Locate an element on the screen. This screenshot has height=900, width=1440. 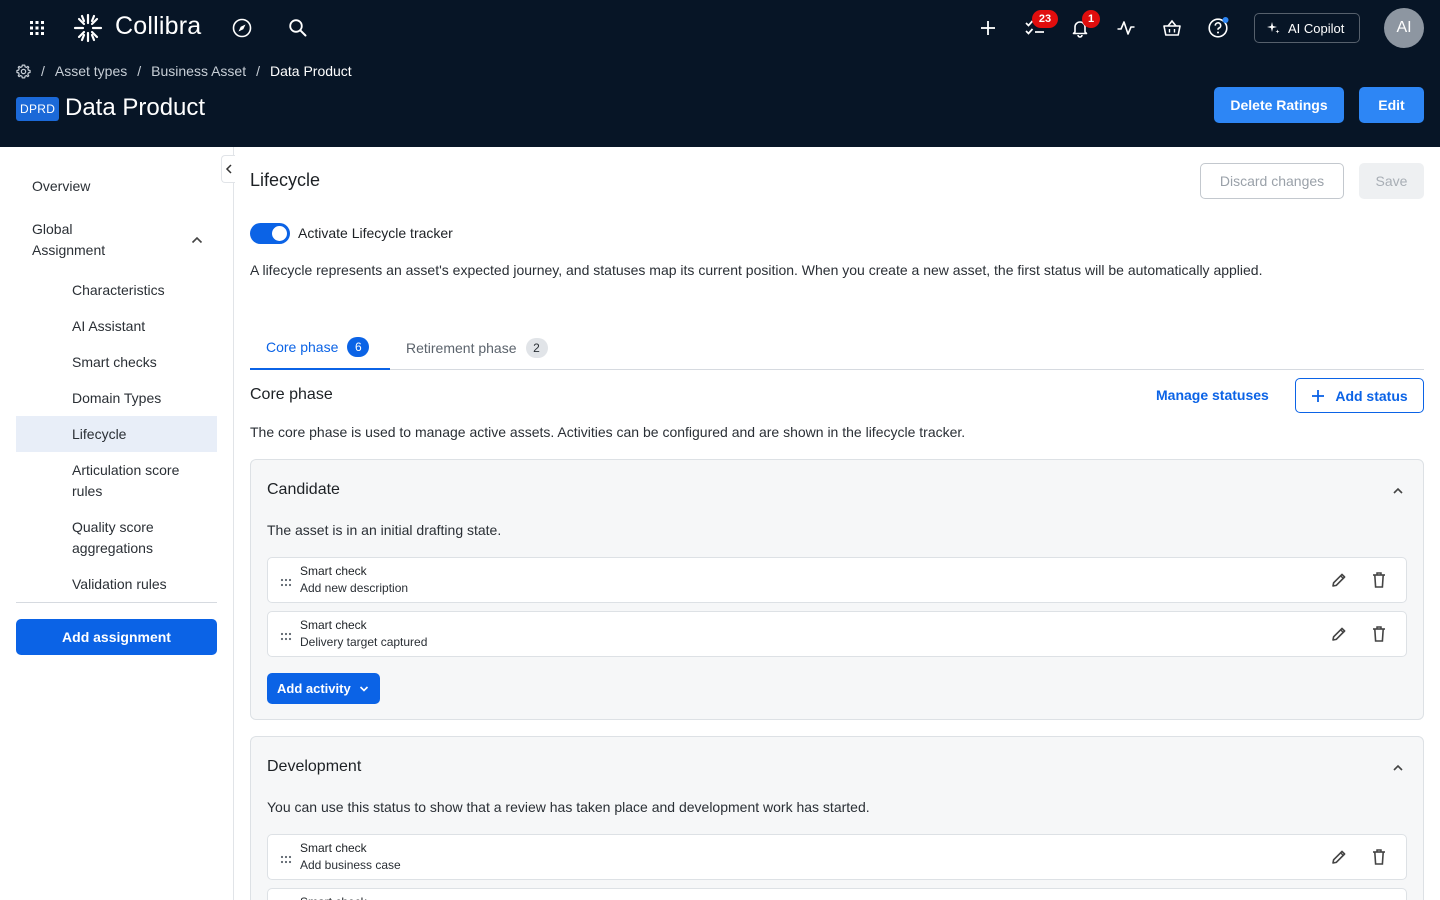
core-phase-heading: Core phase is located at coordinates (291, 394).